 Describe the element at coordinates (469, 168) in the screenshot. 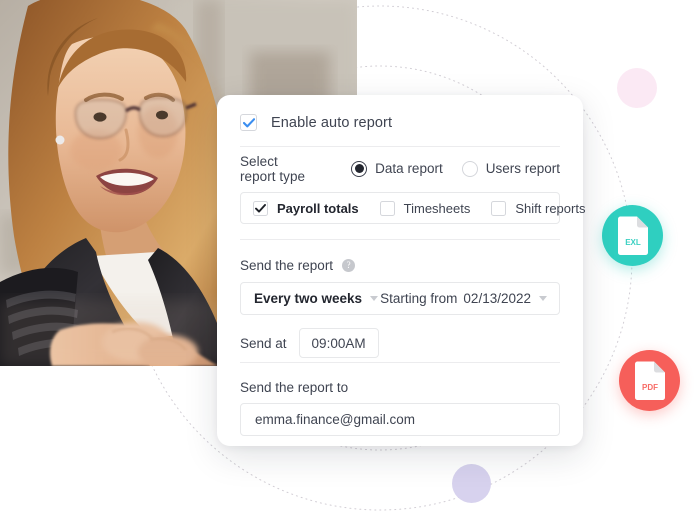

I see `users-report-radio` at that location.